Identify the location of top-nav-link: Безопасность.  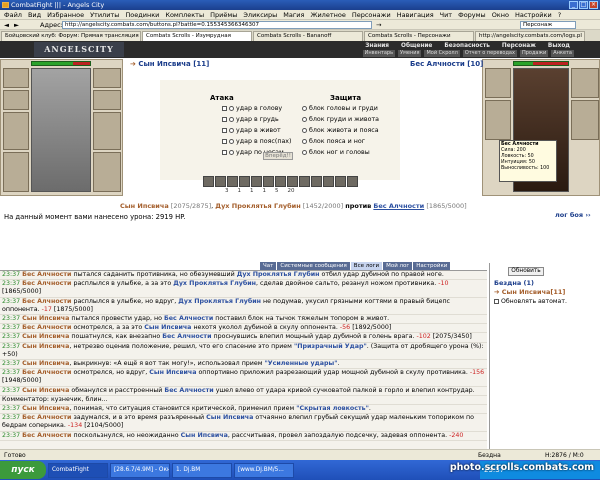
(467, 46).